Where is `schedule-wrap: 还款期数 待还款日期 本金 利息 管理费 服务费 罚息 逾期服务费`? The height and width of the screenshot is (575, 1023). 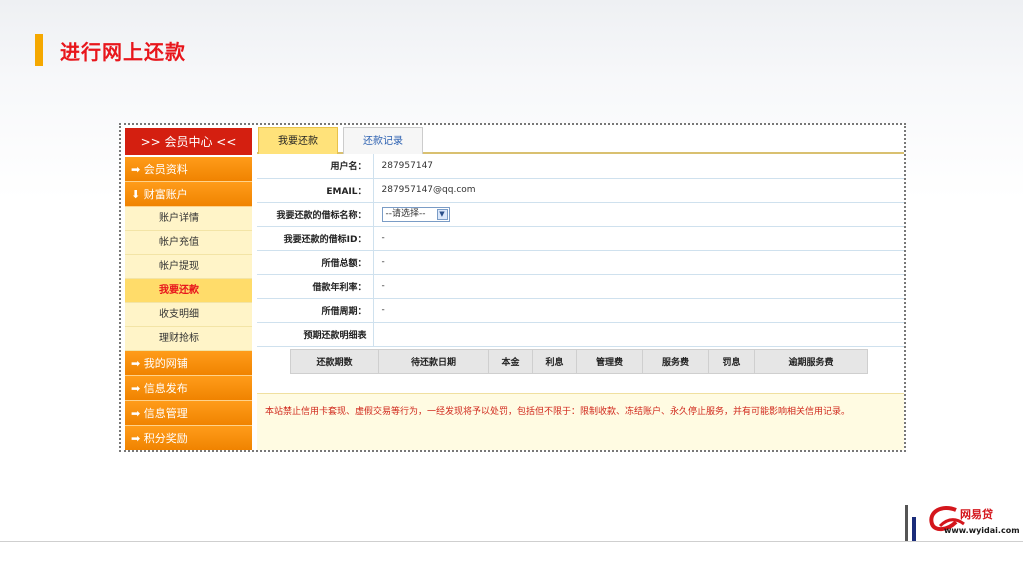
schedule-wrap: 还款期数 待还款日期 本金 利息 管理费 服务费 罚息 逾期服务费 is located at coordinates (580, 362).